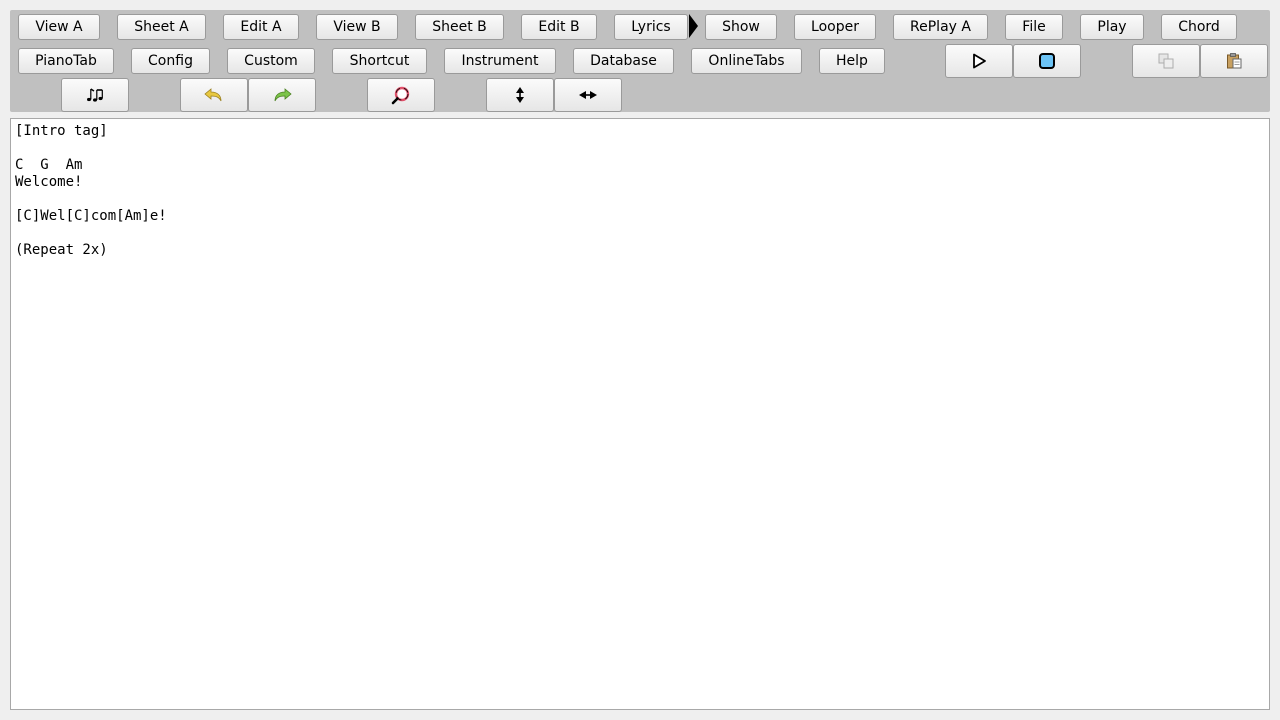 Image resolution: width=1280 pixels, height=720 pixels. I want to click on undo-icon, so click(213, 95).